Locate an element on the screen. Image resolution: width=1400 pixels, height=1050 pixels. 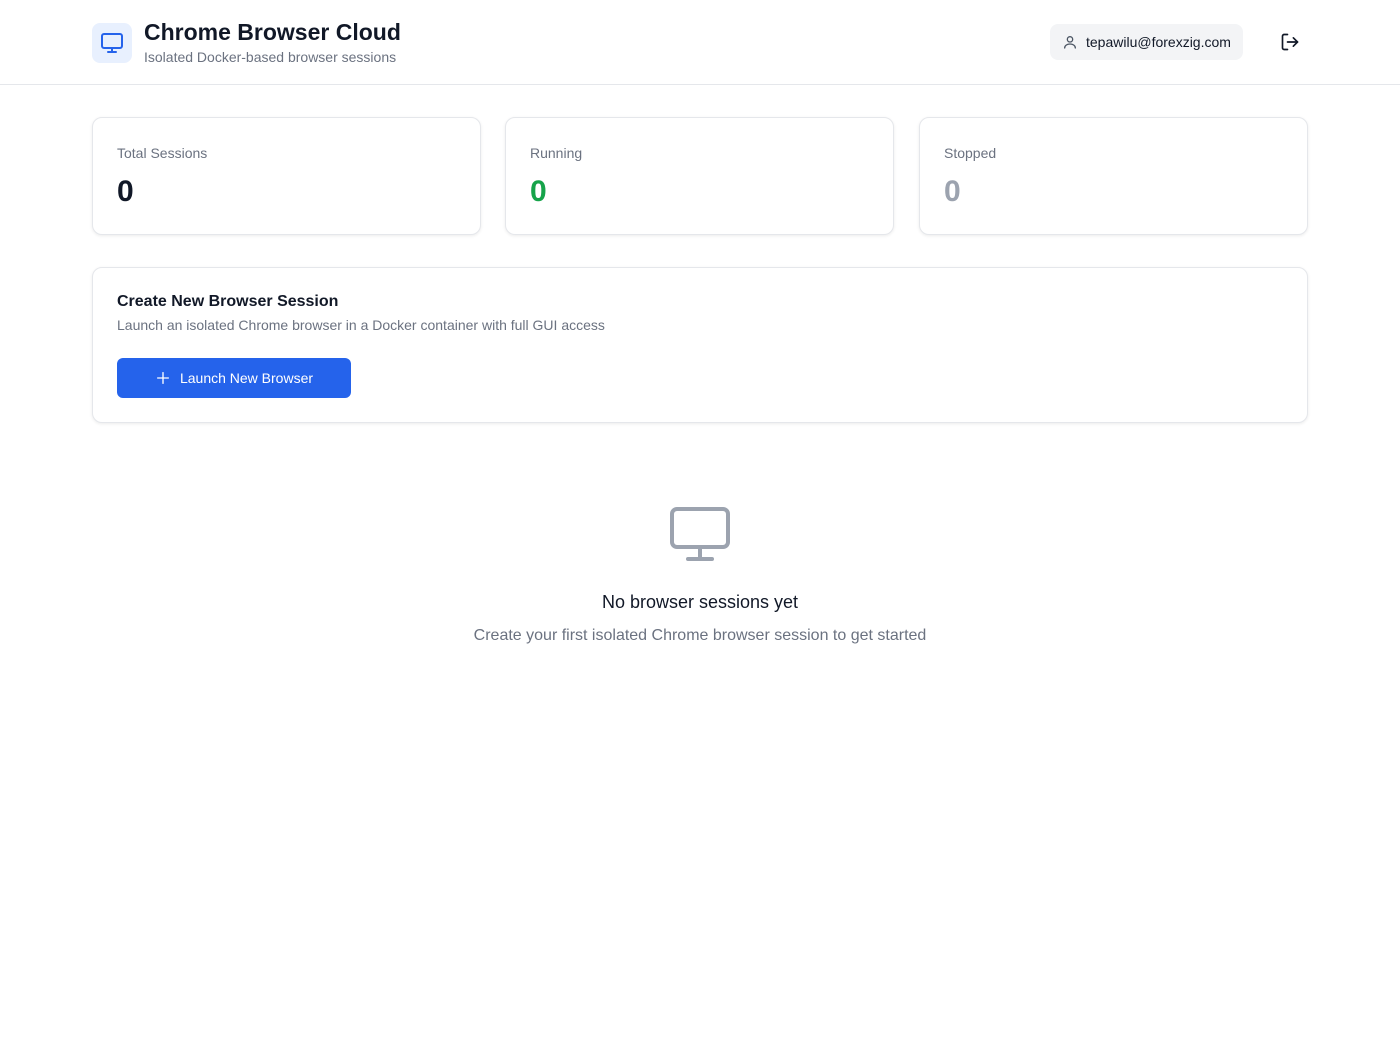
launch-button-label: Launch New Browser is located at coordinates (246, 378).